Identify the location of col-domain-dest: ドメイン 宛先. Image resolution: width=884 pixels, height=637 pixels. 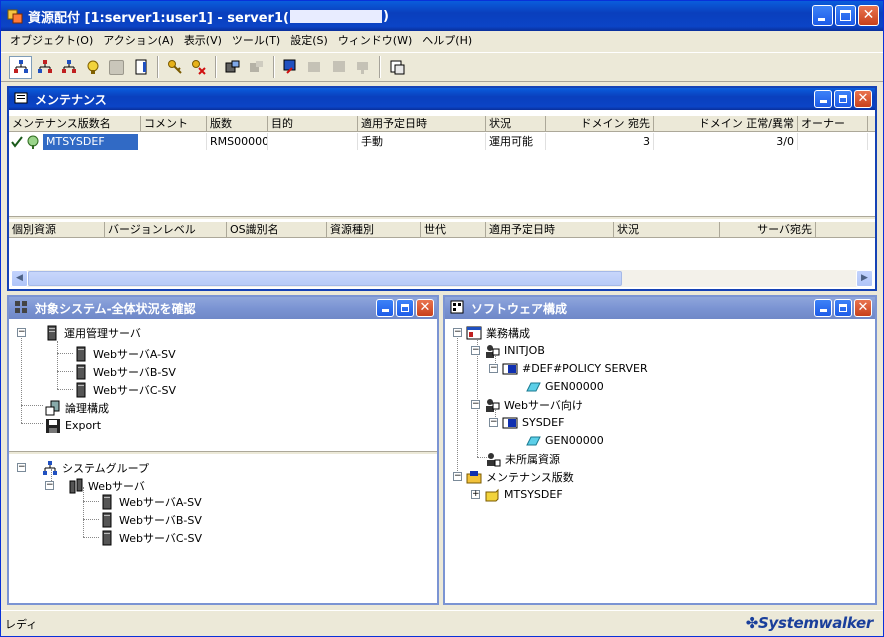
(600, 123).